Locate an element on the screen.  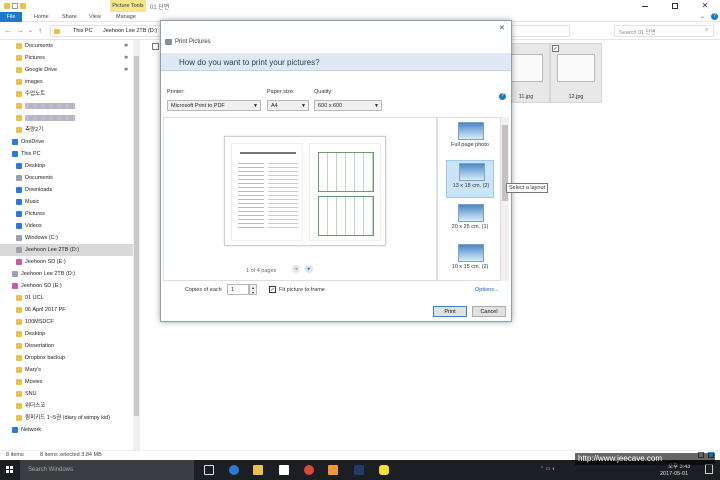
chevron-down-icon: ⌄ is located at coordinates (702, 16).